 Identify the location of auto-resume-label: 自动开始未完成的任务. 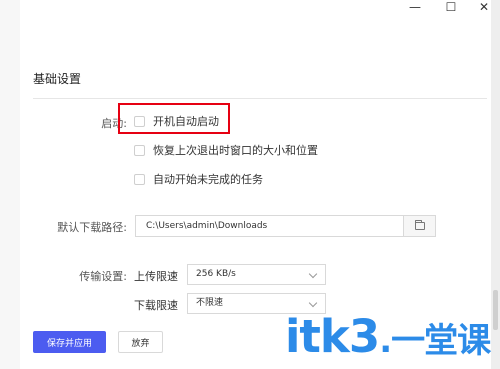
(208, 179).